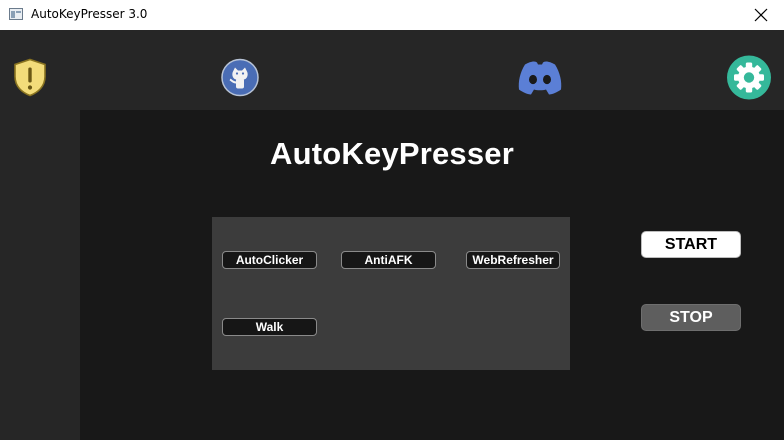  I want to click on settings-gear-icon, so click(749, 77).